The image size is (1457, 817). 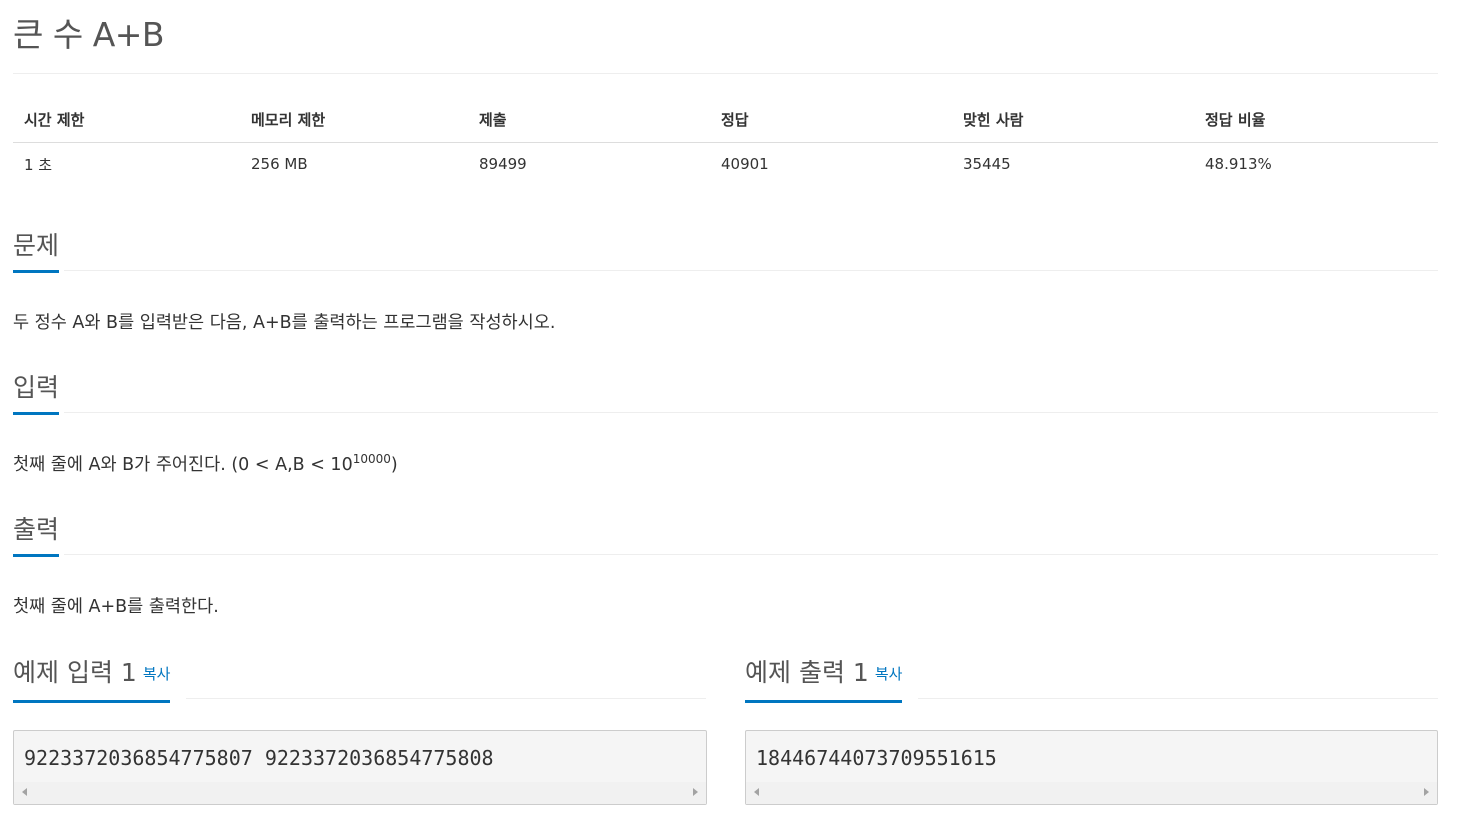 I want to click on accepted-header: 정답, so click(x=831, y=120).